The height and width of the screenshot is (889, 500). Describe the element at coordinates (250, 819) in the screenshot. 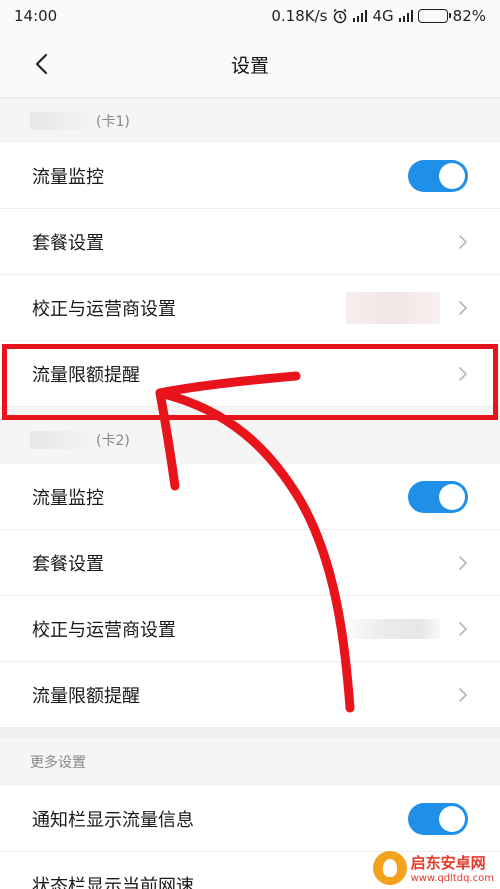

I see `notification-data-info-row: 通知栏显示流量信息` at that location.